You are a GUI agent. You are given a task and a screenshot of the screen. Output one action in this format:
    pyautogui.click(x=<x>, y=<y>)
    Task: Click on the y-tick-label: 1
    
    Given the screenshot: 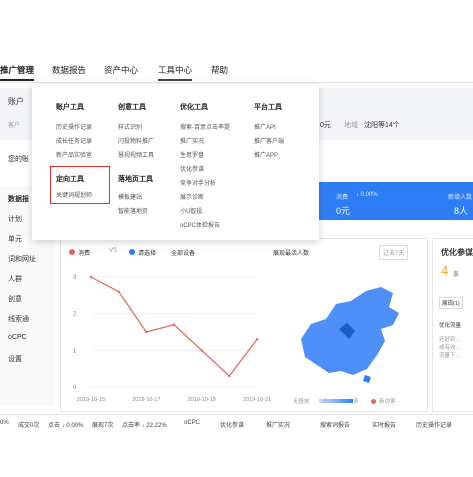 What is the action you would take?
    pyautogui.click(x=75, y=351)
    